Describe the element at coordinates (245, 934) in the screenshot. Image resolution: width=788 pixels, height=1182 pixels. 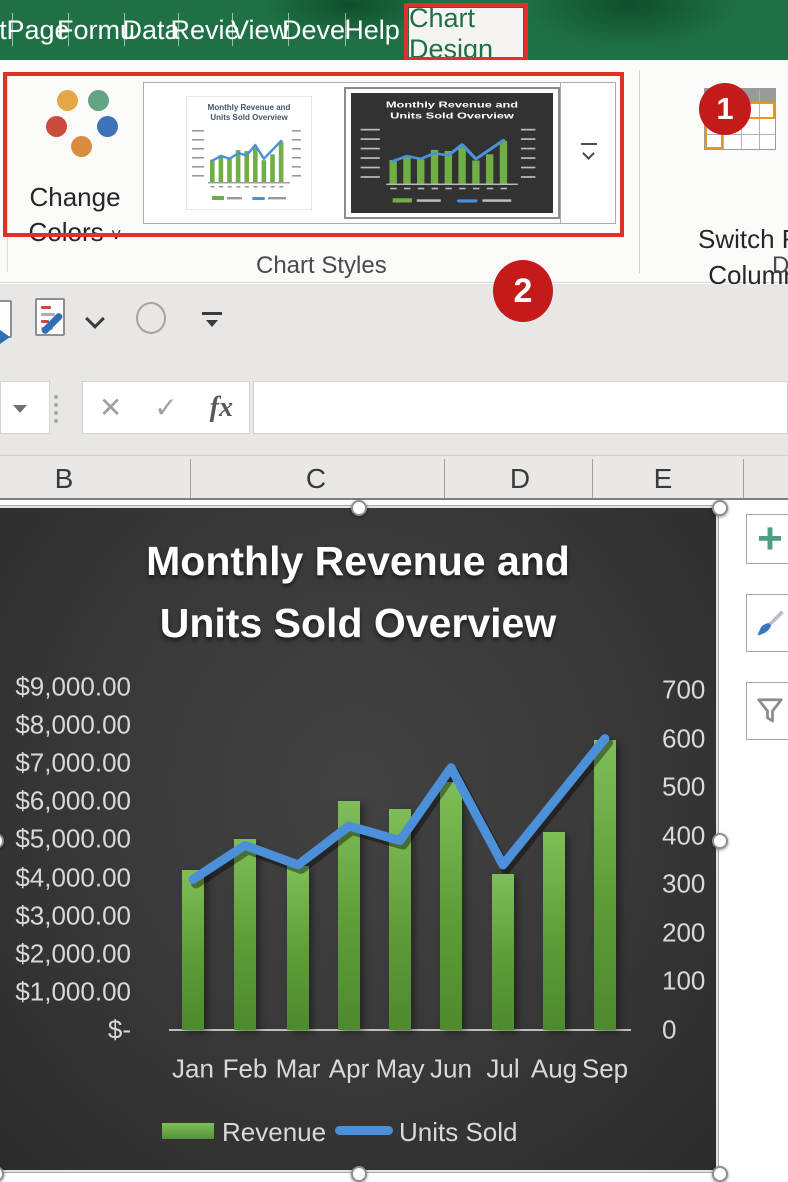
I see `bar-feb` at that location.